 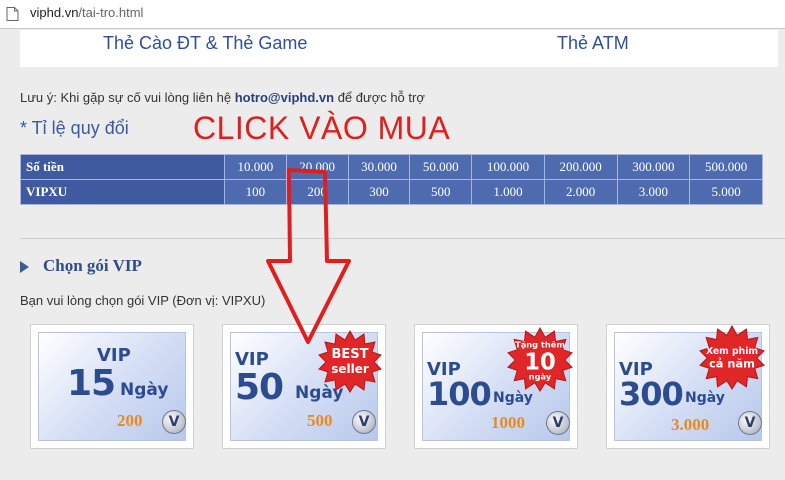 I want to click on address-bar: viphd.vn/tai-tro.html, so click(x=392, y=14).